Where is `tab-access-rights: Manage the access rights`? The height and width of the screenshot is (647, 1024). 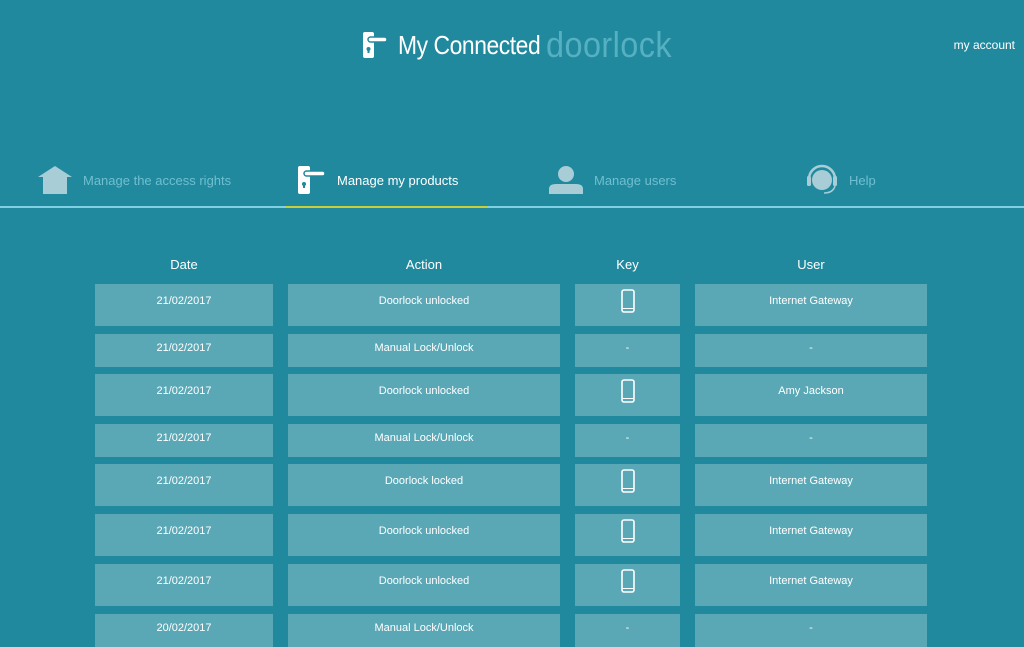
tab-access-rights: Manage the access rights is located at coordinates (134, 180).